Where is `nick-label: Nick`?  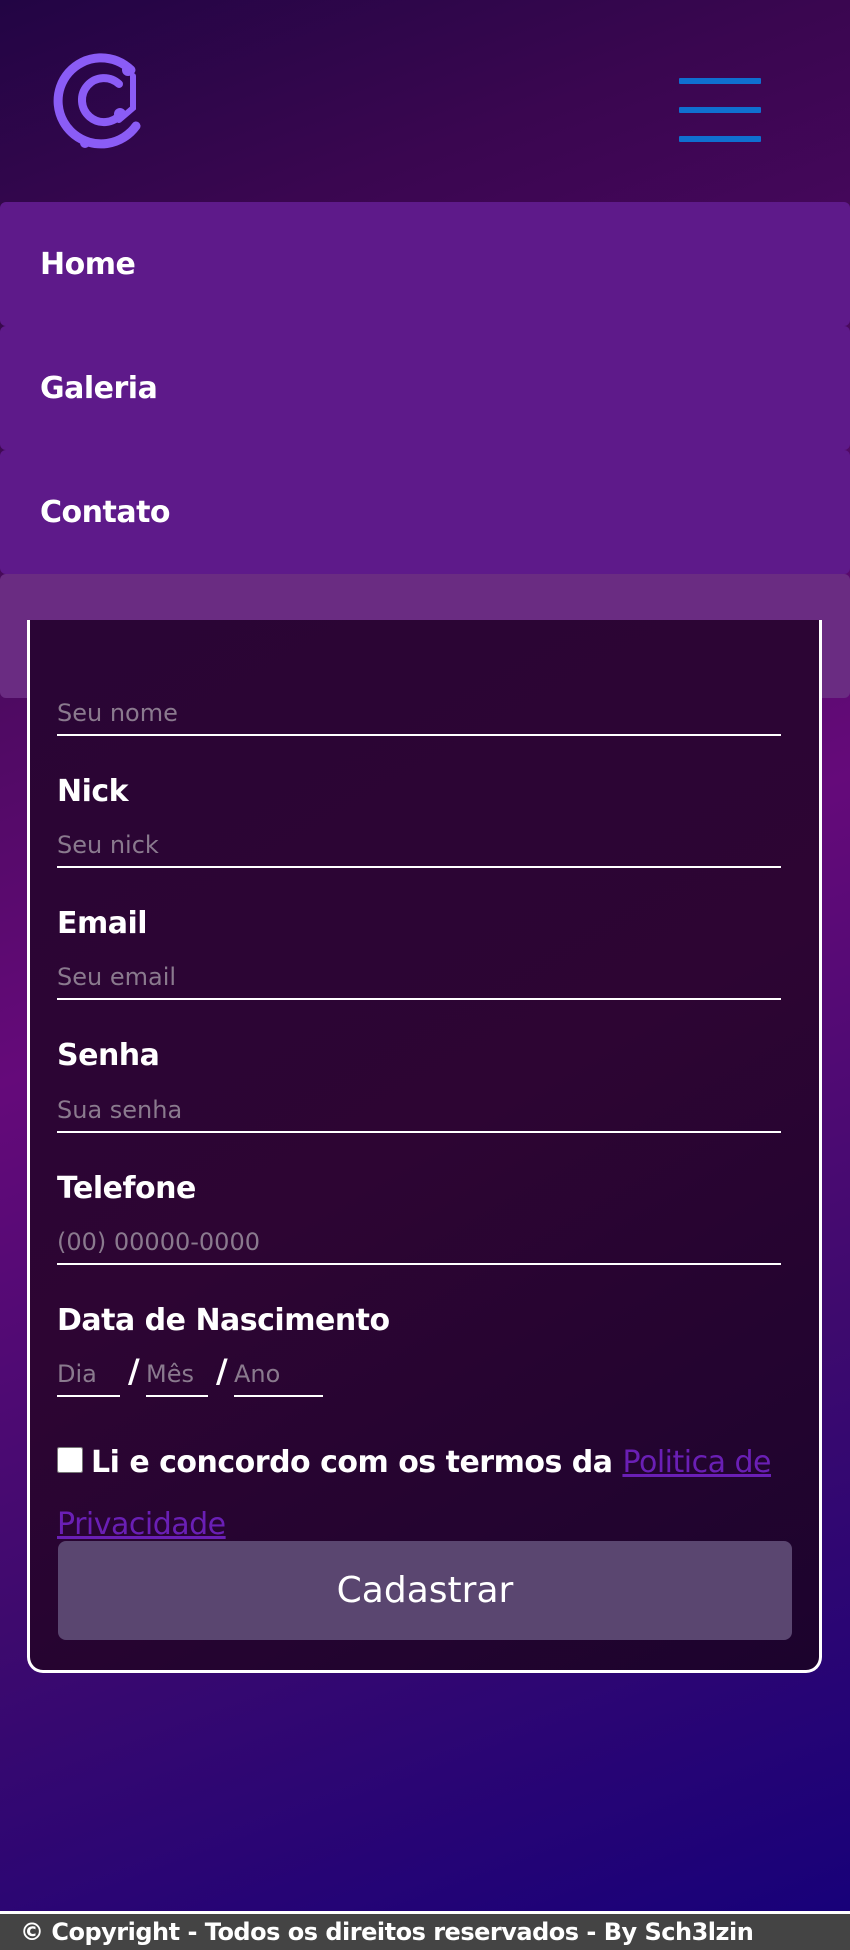 nick-label: Nick is located at coordinates (93, 791).